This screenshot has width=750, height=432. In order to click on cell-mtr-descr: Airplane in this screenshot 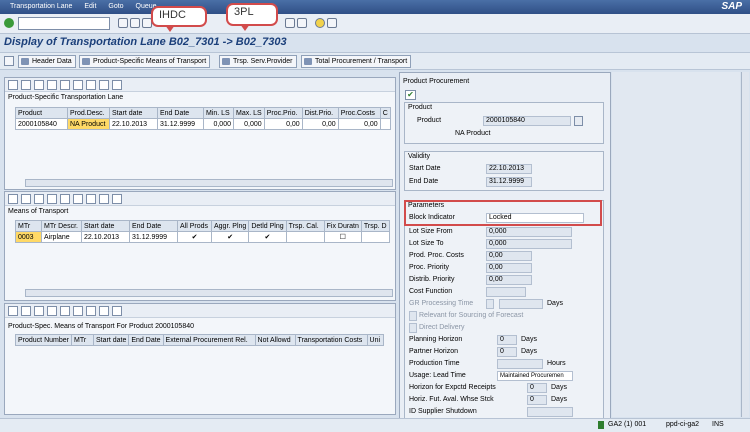, I will do `click(61, 237)`.